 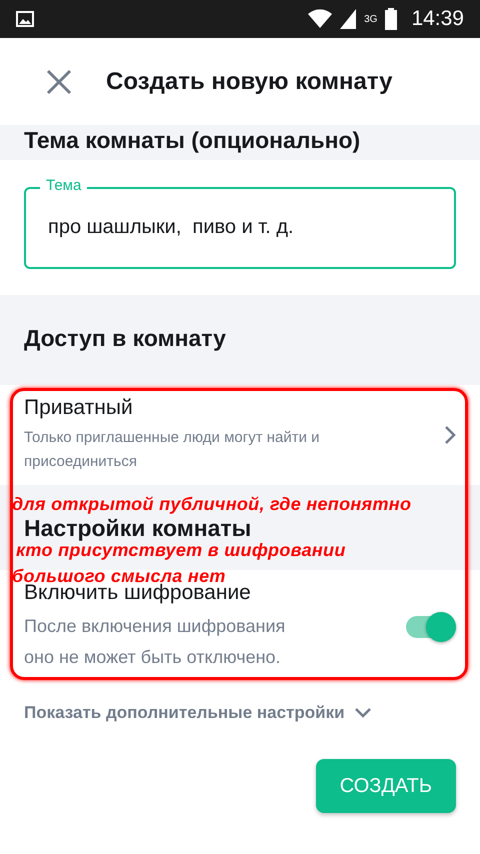 What do you see at coordinates (212, 504) in the screenshot?
I see `annotation-text: для открытой публичной, где непонятно` at bounding box center [212, 504].